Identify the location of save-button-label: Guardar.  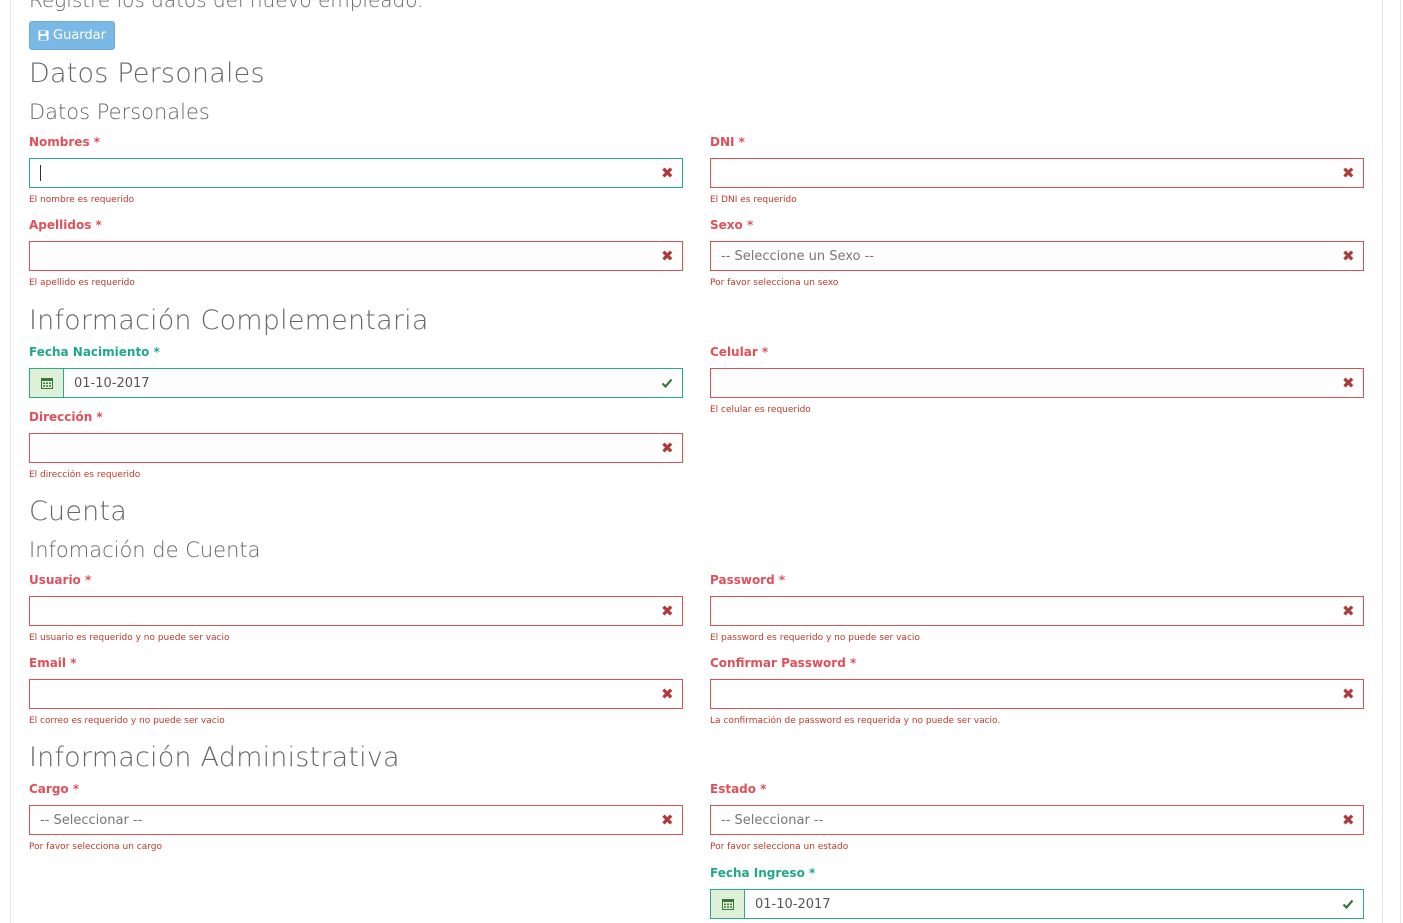
(79, 35).